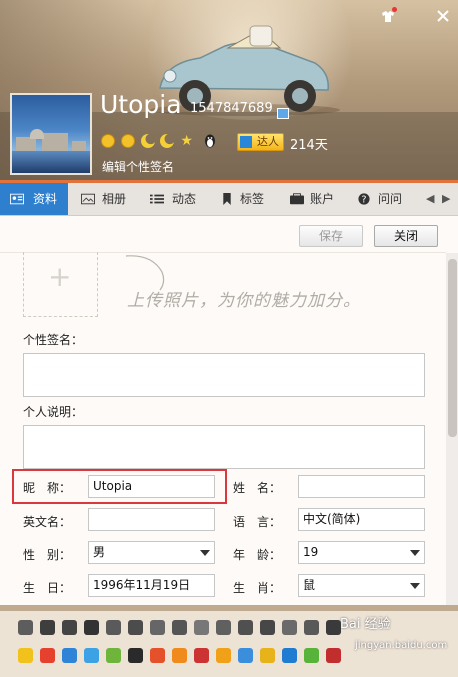 This screenshot has width=458, height=677. Describe the element at coordinates (283, 113) in the screenshot. I see `mobile-qq-icon` at that location.